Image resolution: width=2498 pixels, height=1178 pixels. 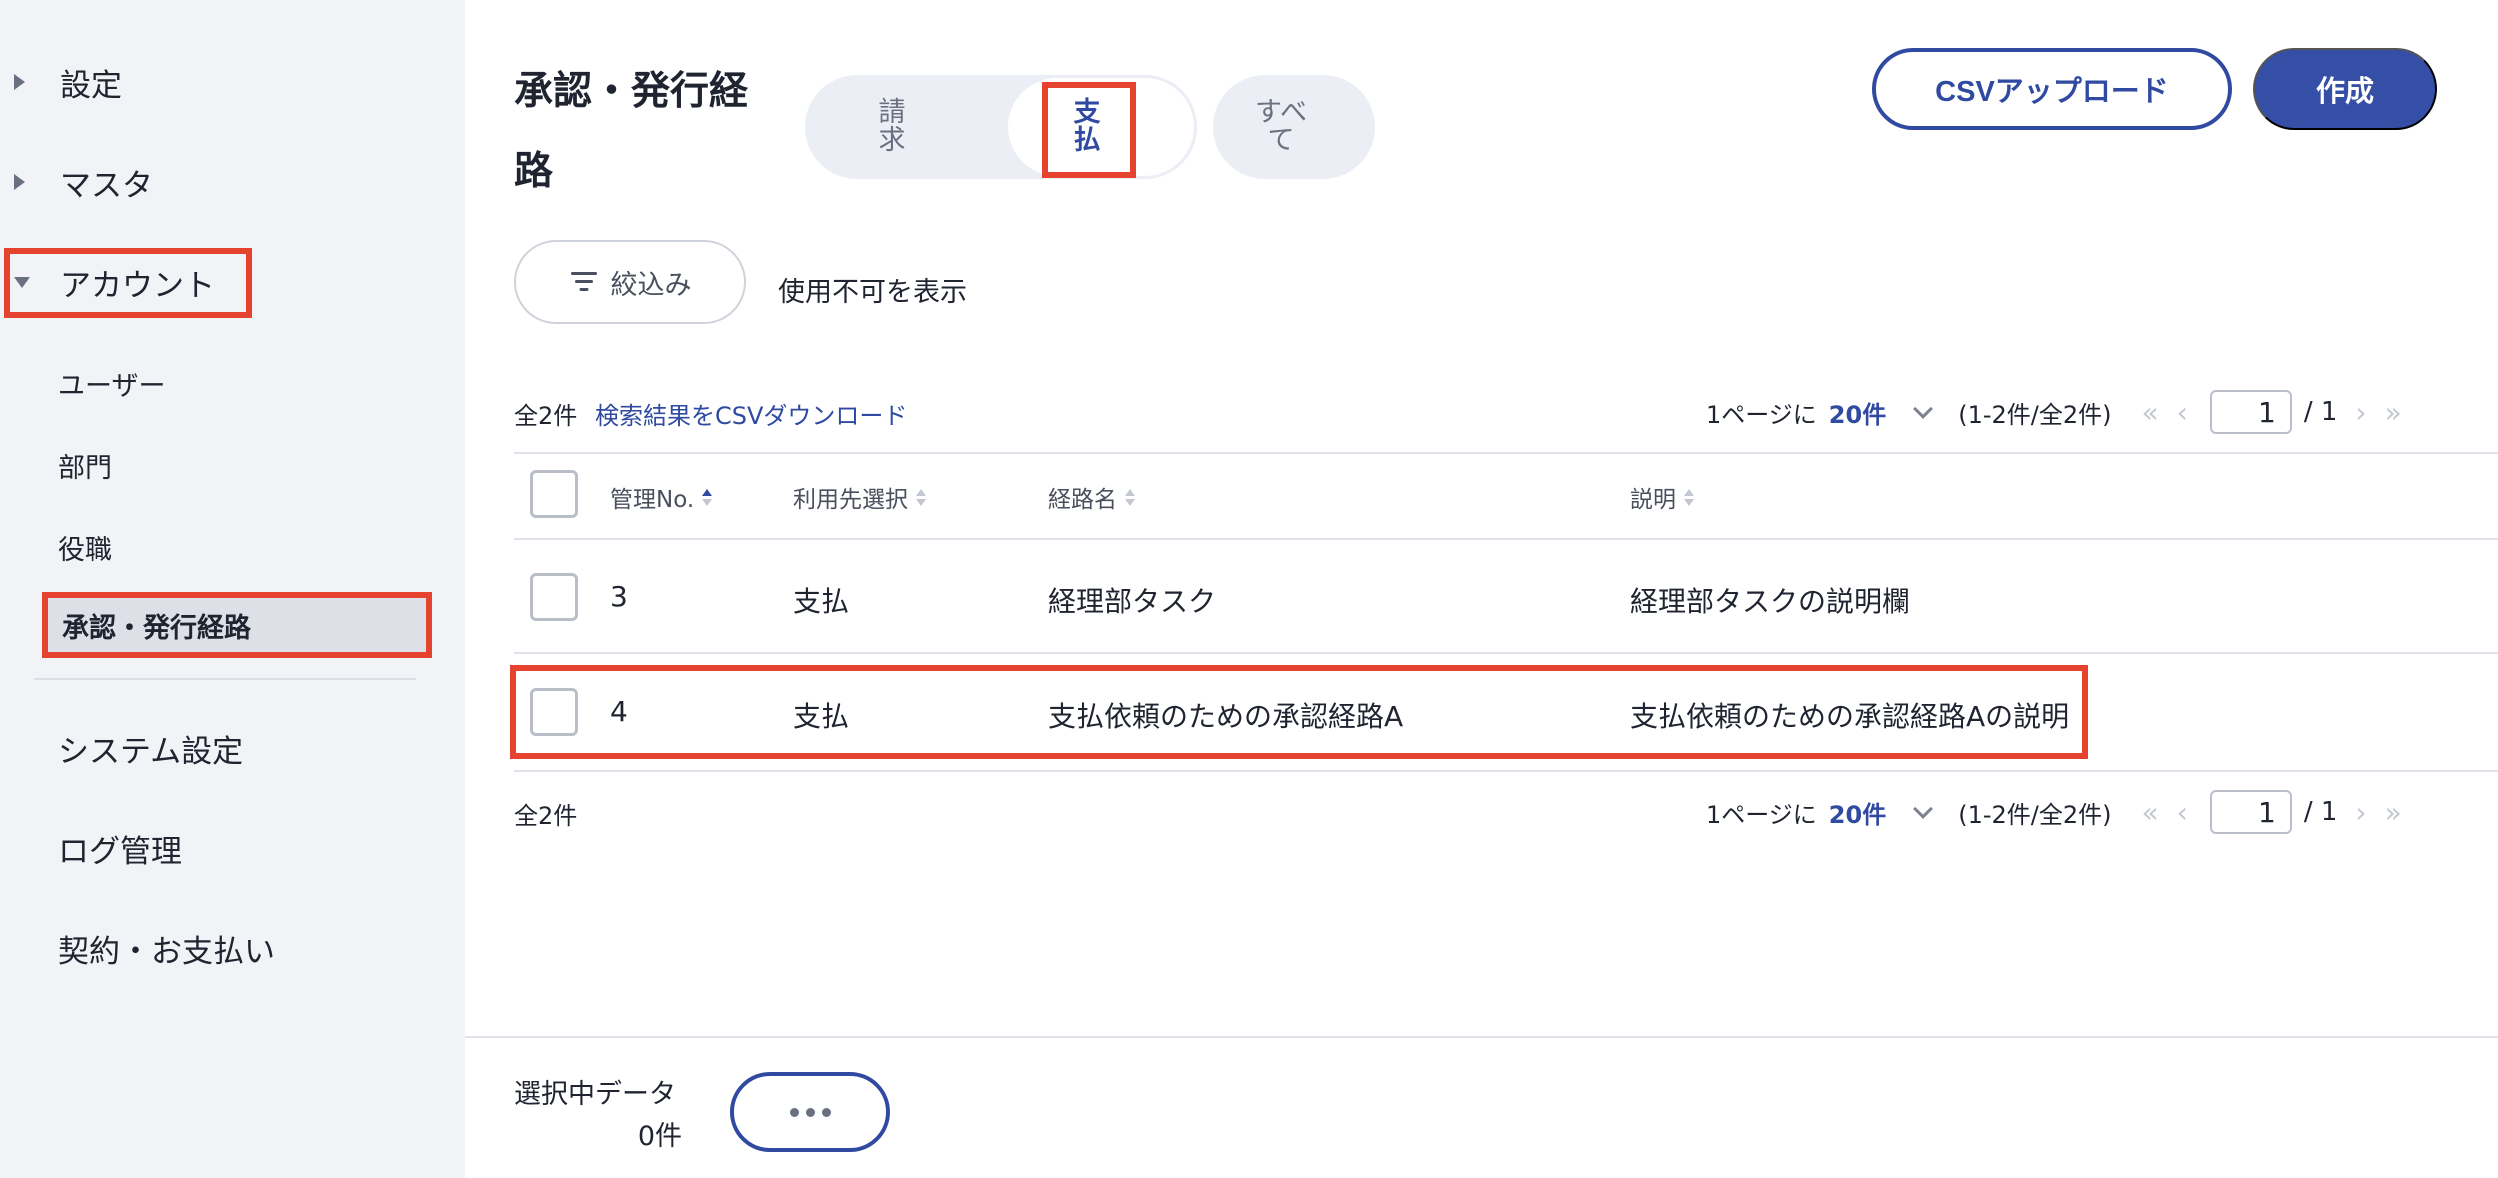 What do you see at coordinates (1506, 453) in the screenshot?
I see `table-border-top` at bounding box center [1506, 453].